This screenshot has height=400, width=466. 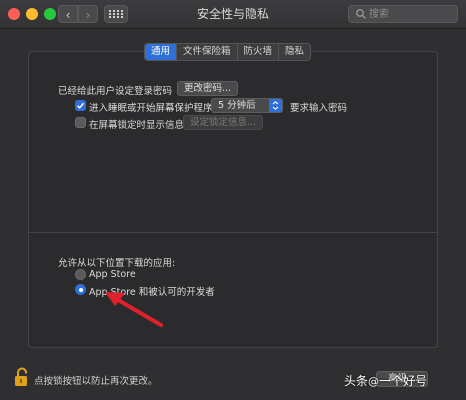 I want to click on close-window-button, so click(x=14, y=14).